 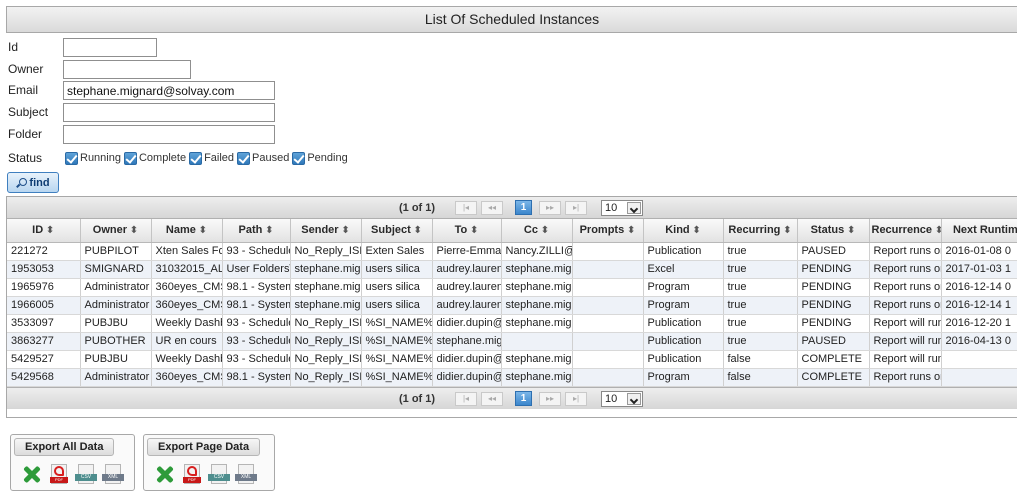 I want to click on table-cell: false, so click(x=760, y=359).